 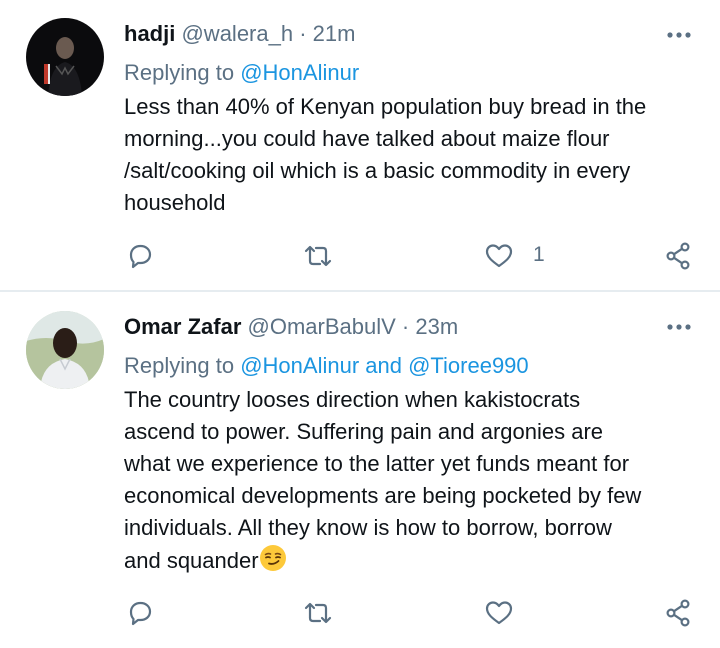 What do you see at coordinates (322, 326) in the screenshot?
I see `user-handle: @OmarBabulV` at bounding box center [322, 326].